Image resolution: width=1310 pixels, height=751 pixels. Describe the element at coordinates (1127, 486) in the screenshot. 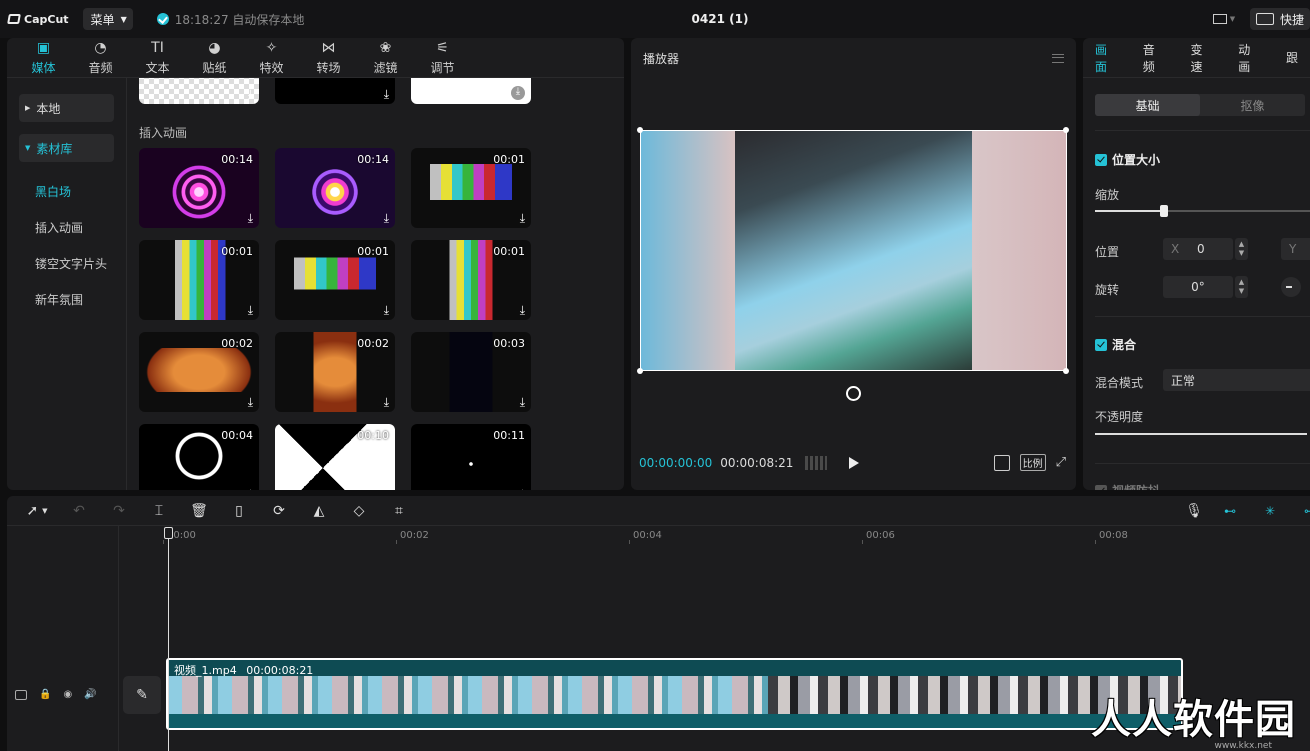

I see `stabilize-section: 视频防抖` at that location.